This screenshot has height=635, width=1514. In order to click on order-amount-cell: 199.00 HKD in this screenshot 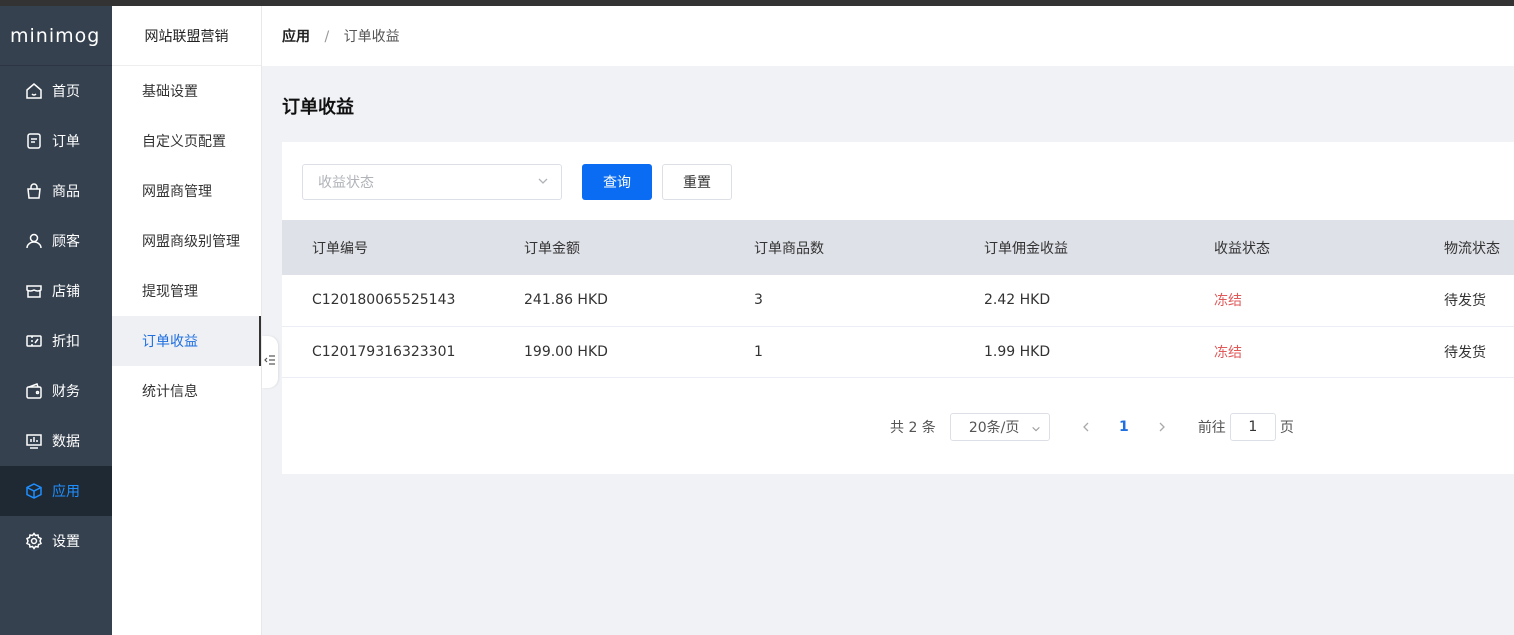, I will do `click(566, 351)`.